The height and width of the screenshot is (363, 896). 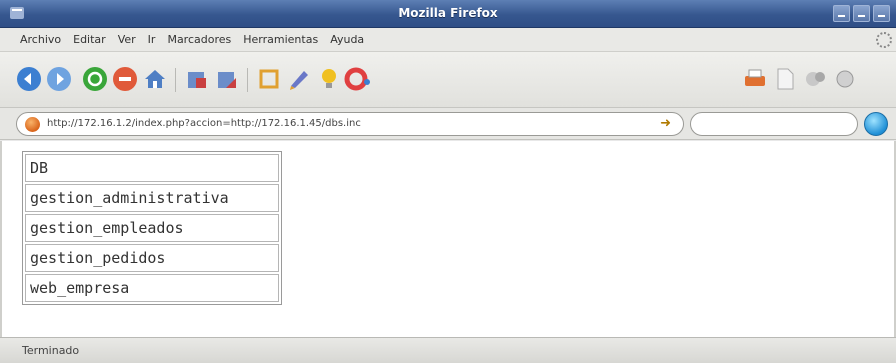 I want to click on bookmarks-icon, so click(x=197, y=79).